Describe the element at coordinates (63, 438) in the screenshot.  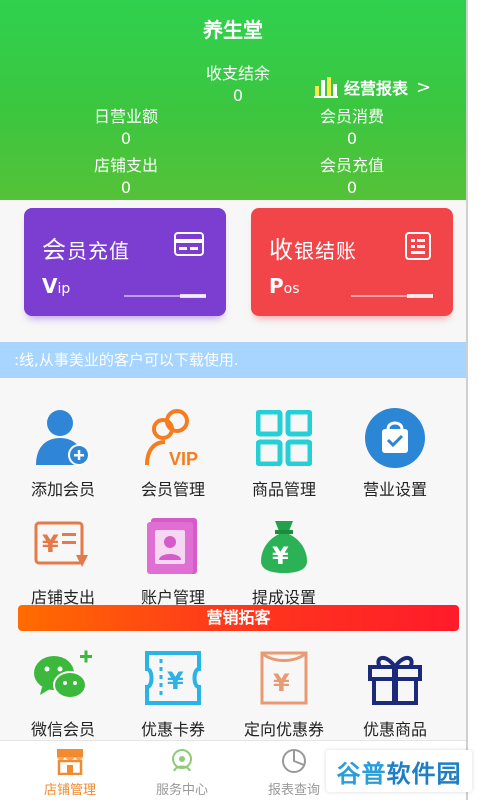
I see `add-user-icon` at that location.